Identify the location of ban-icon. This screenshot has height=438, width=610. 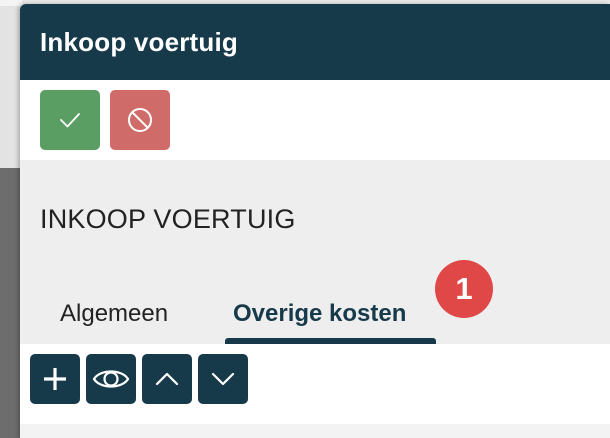
(140, 120).